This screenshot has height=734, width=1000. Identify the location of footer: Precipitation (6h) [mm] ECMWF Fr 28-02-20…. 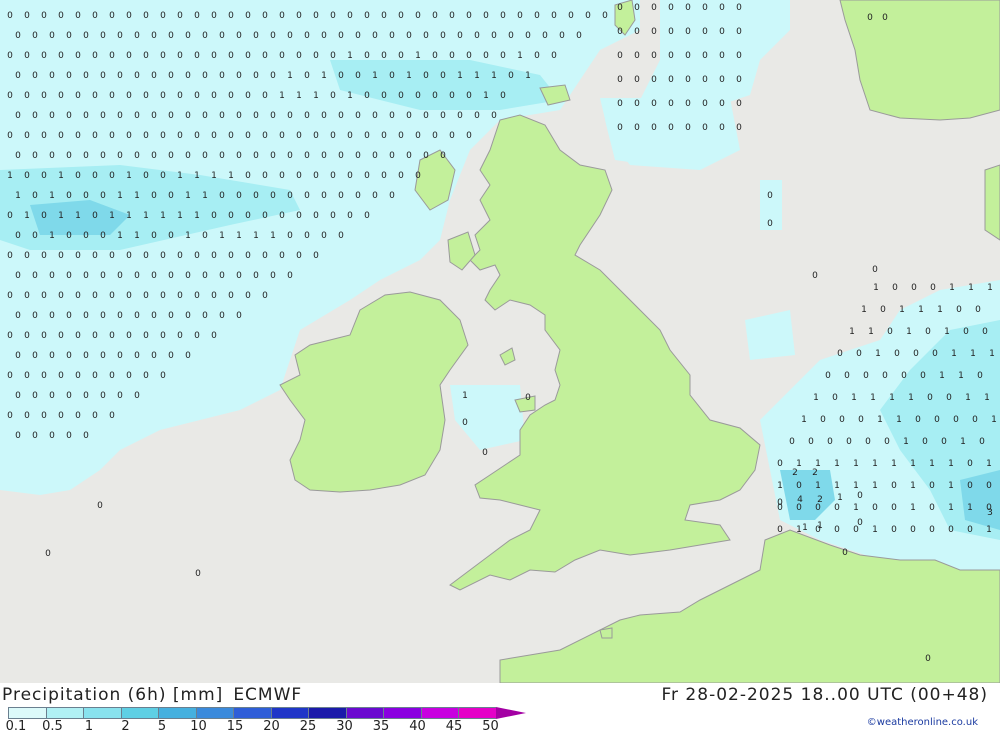
(500, 708).